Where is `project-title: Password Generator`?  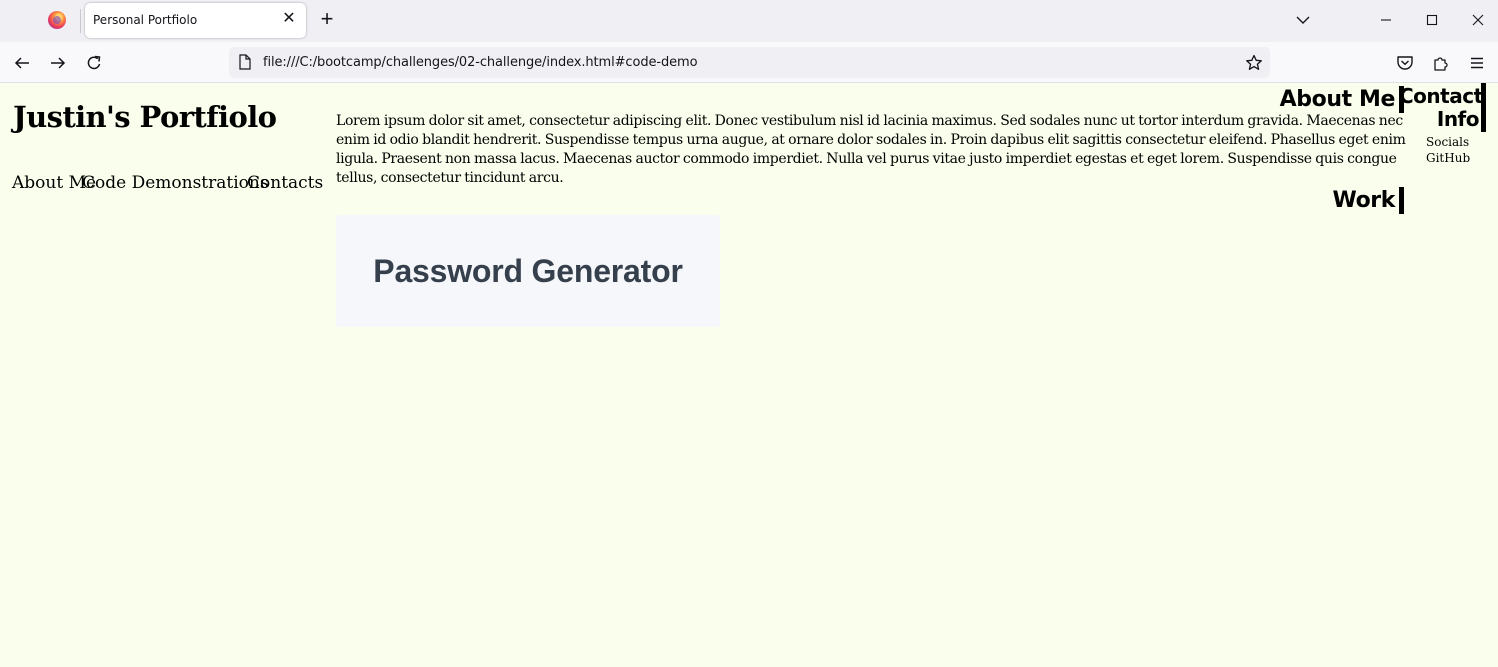
project-title: Password Generator is located at coordinates (528, 271).